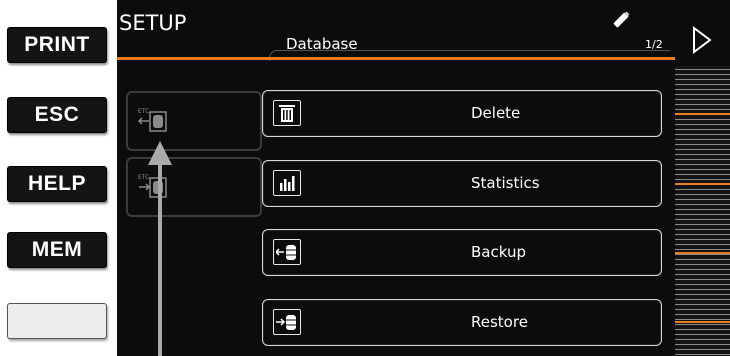 This screenshot has height=356, width=730. What do you see at coordinates (287, 183) in the screenshot?
I see `bar-chart-icon` at bounding box center [287, 183].